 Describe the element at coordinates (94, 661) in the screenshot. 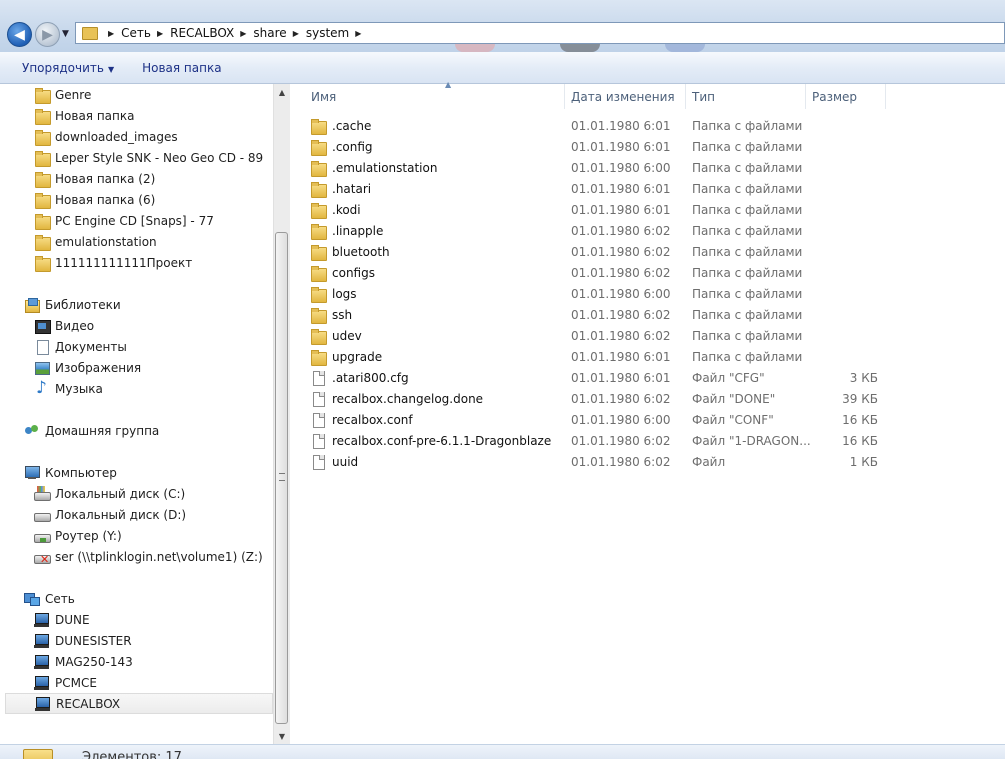

I see `nav-item-label: MAG250-143` at that location.